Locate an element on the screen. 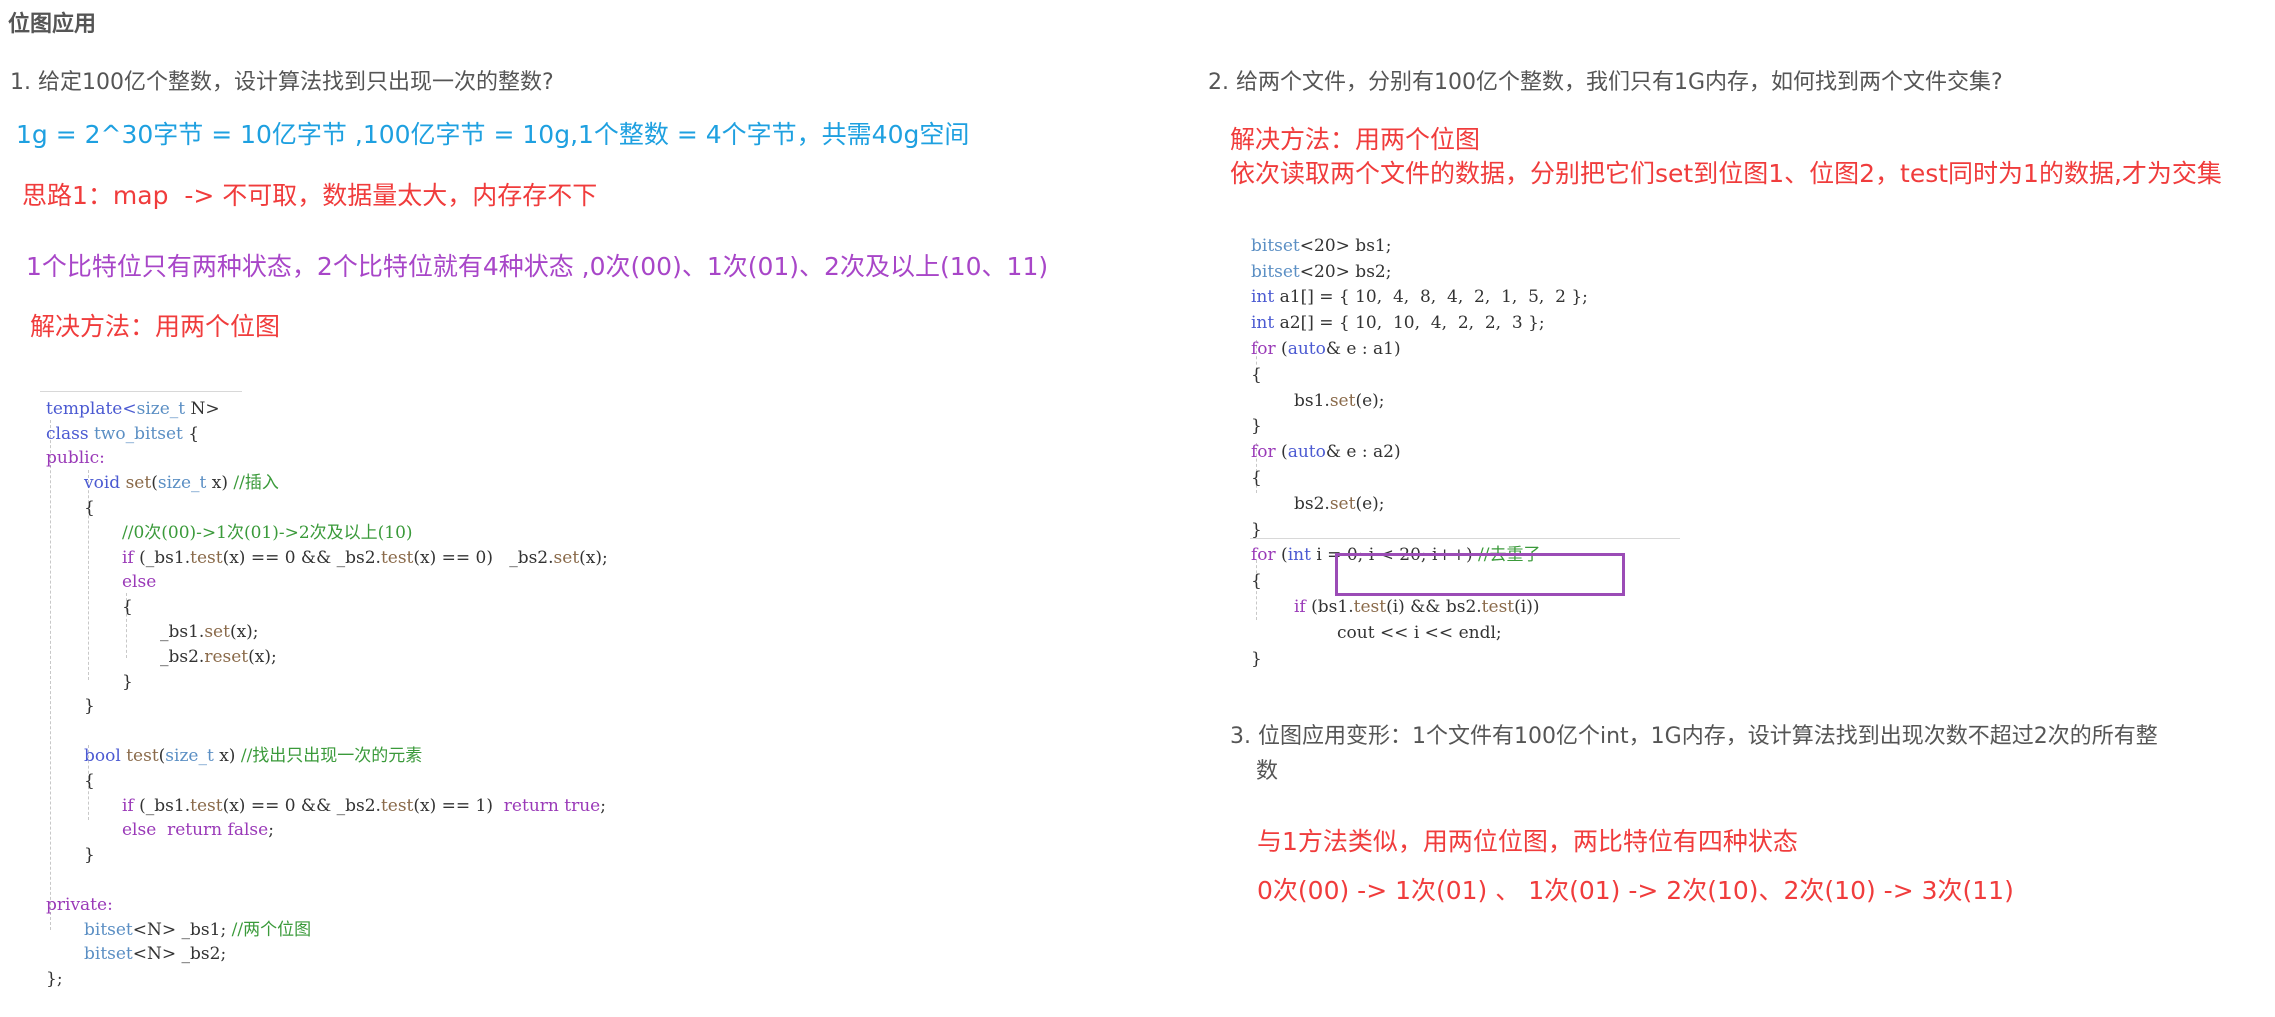 The image size is (2275, 1017). code-line: cout << i << endl; is located at coordinates (1419, 632).